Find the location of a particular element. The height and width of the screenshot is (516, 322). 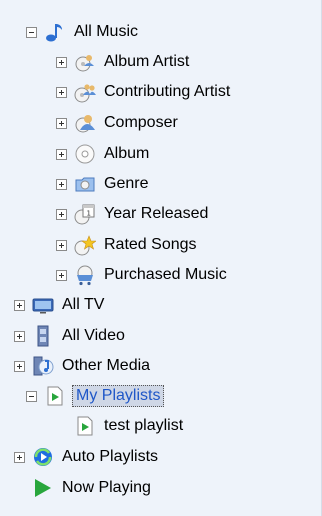

tree-item-year-released: 1 Year Released is located at coordinates (133, 214).